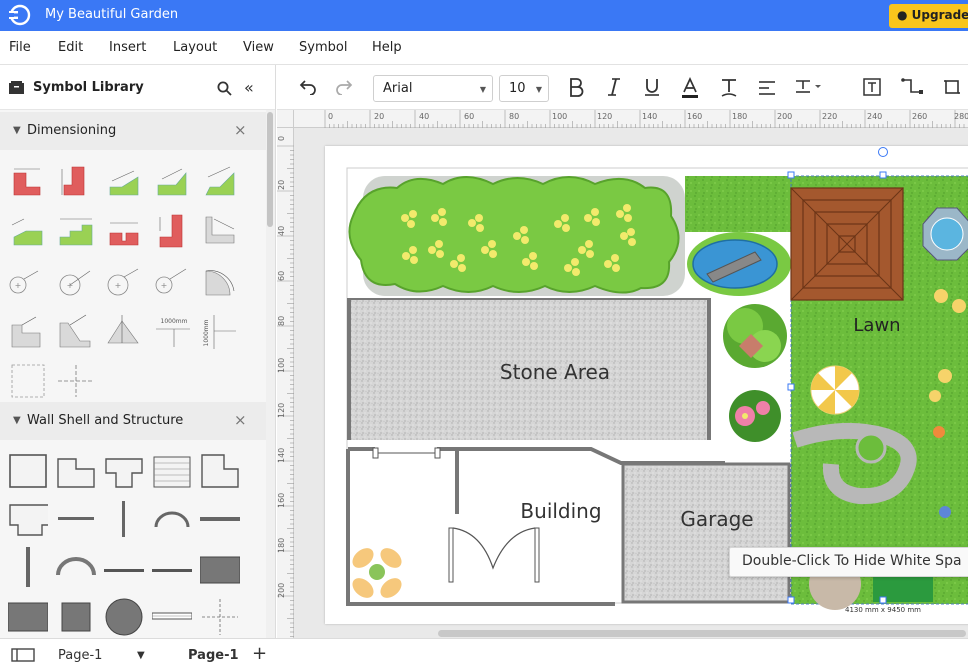  I want to click on page-tab-active: Page-1, so click(213, 655).